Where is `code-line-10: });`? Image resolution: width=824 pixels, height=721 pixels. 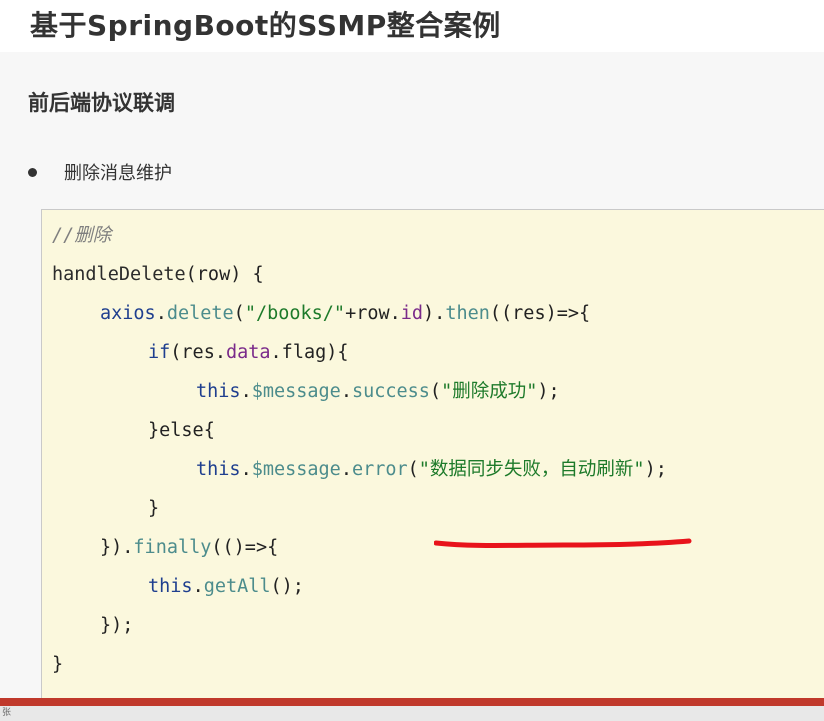
code-line-10: }); is located at coordinates (116, 626).